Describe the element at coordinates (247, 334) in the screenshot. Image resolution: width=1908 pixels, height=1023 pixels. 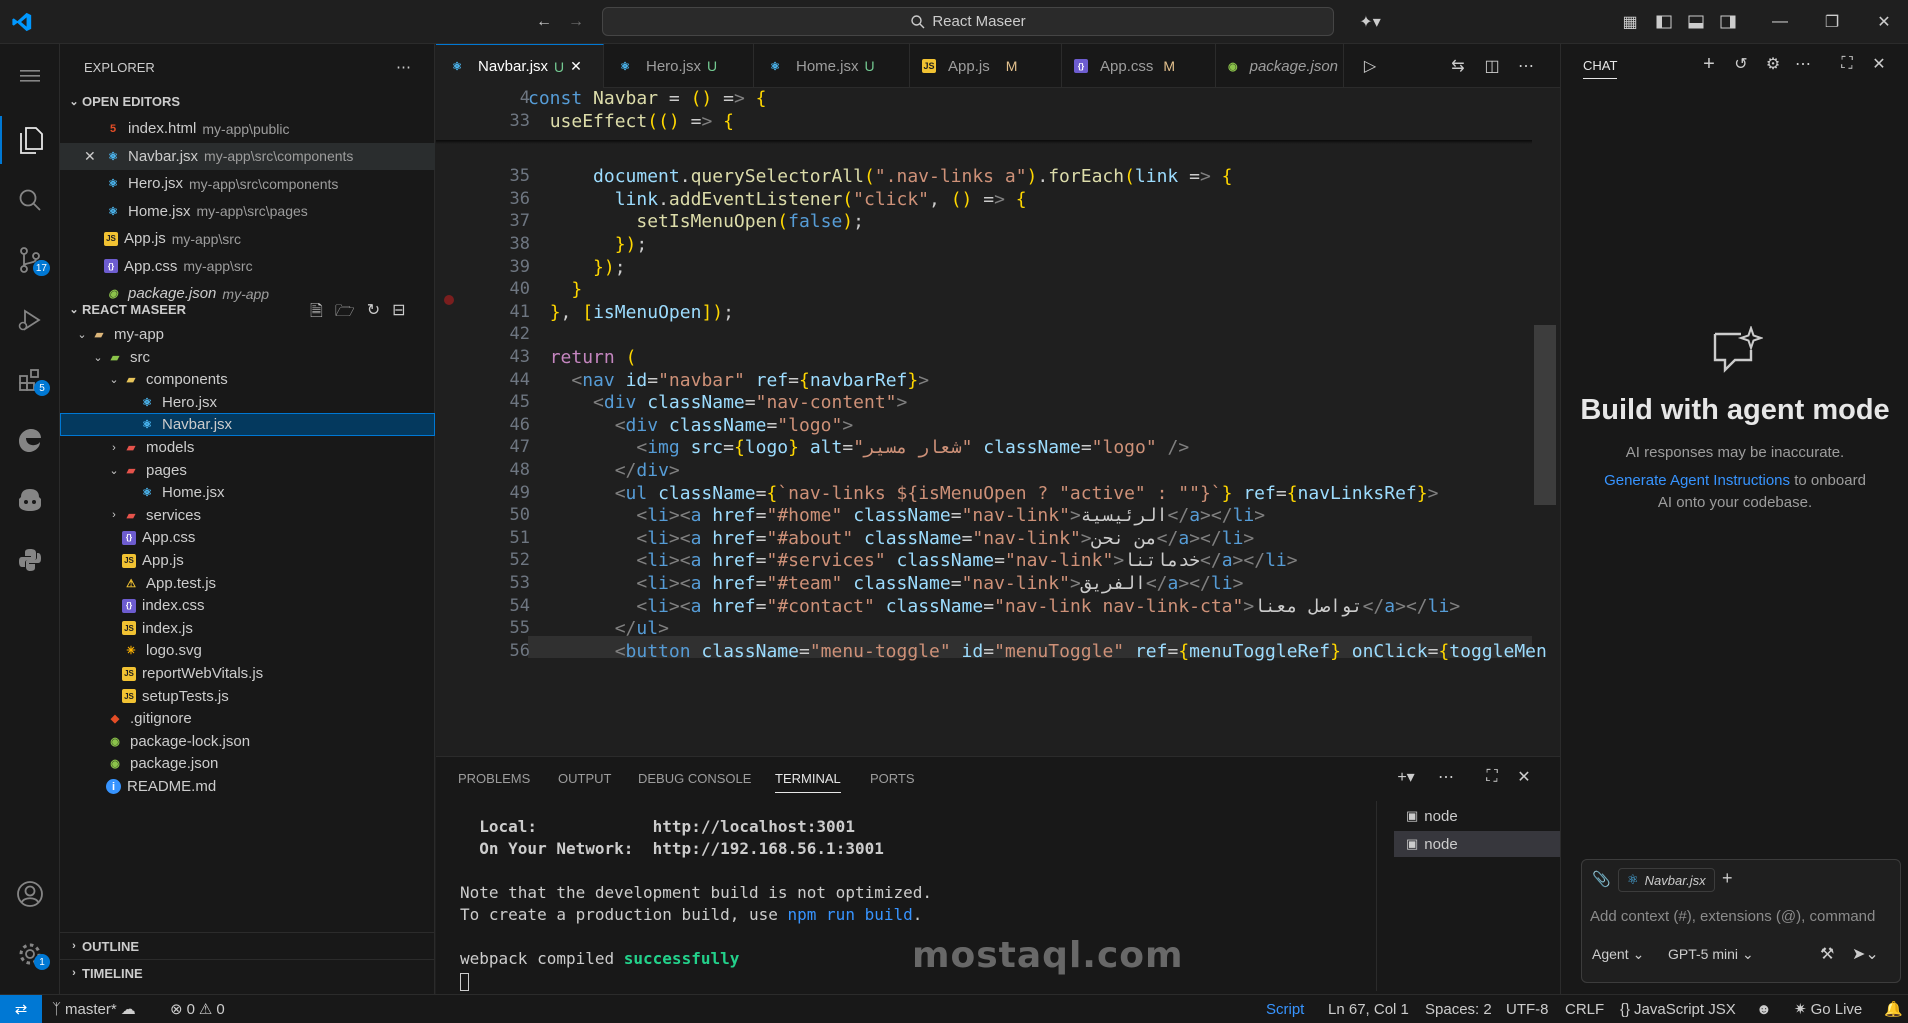
I see `tree-folder: ⌄ ▰ my-app` at that location.